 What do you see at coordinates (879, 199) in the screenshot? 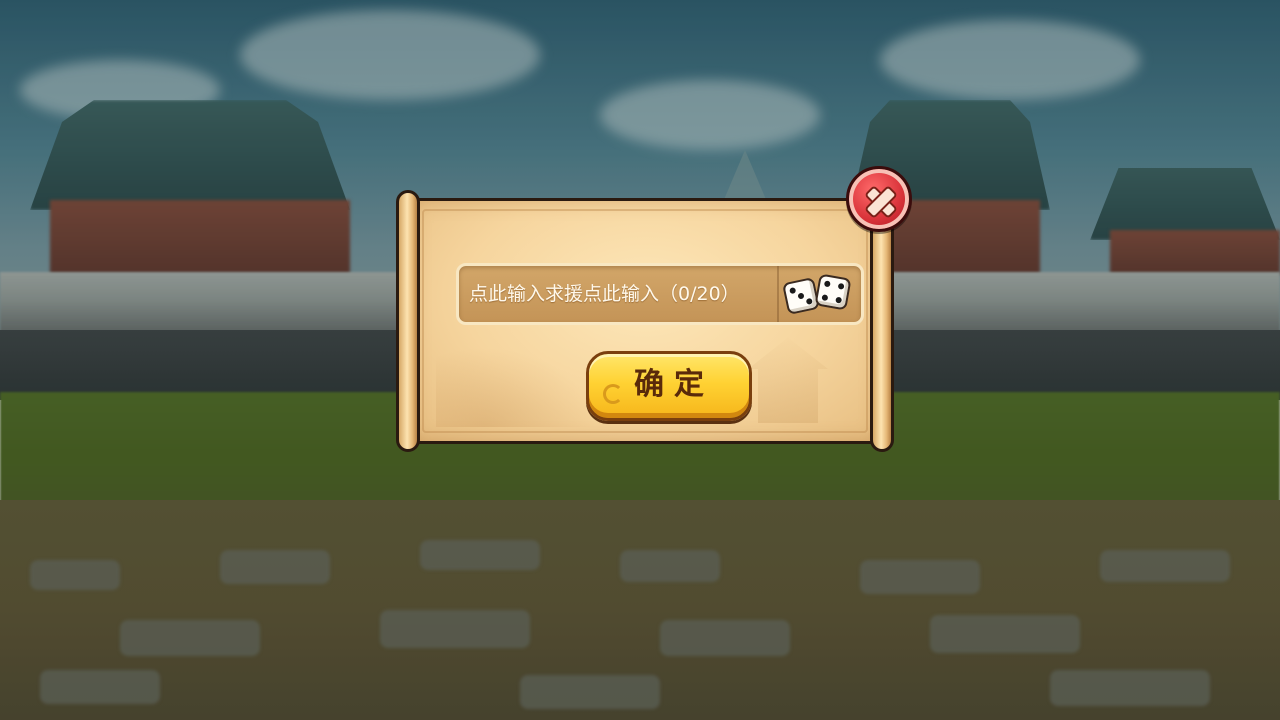
I see `close-button` at bounding box center [879, 199].